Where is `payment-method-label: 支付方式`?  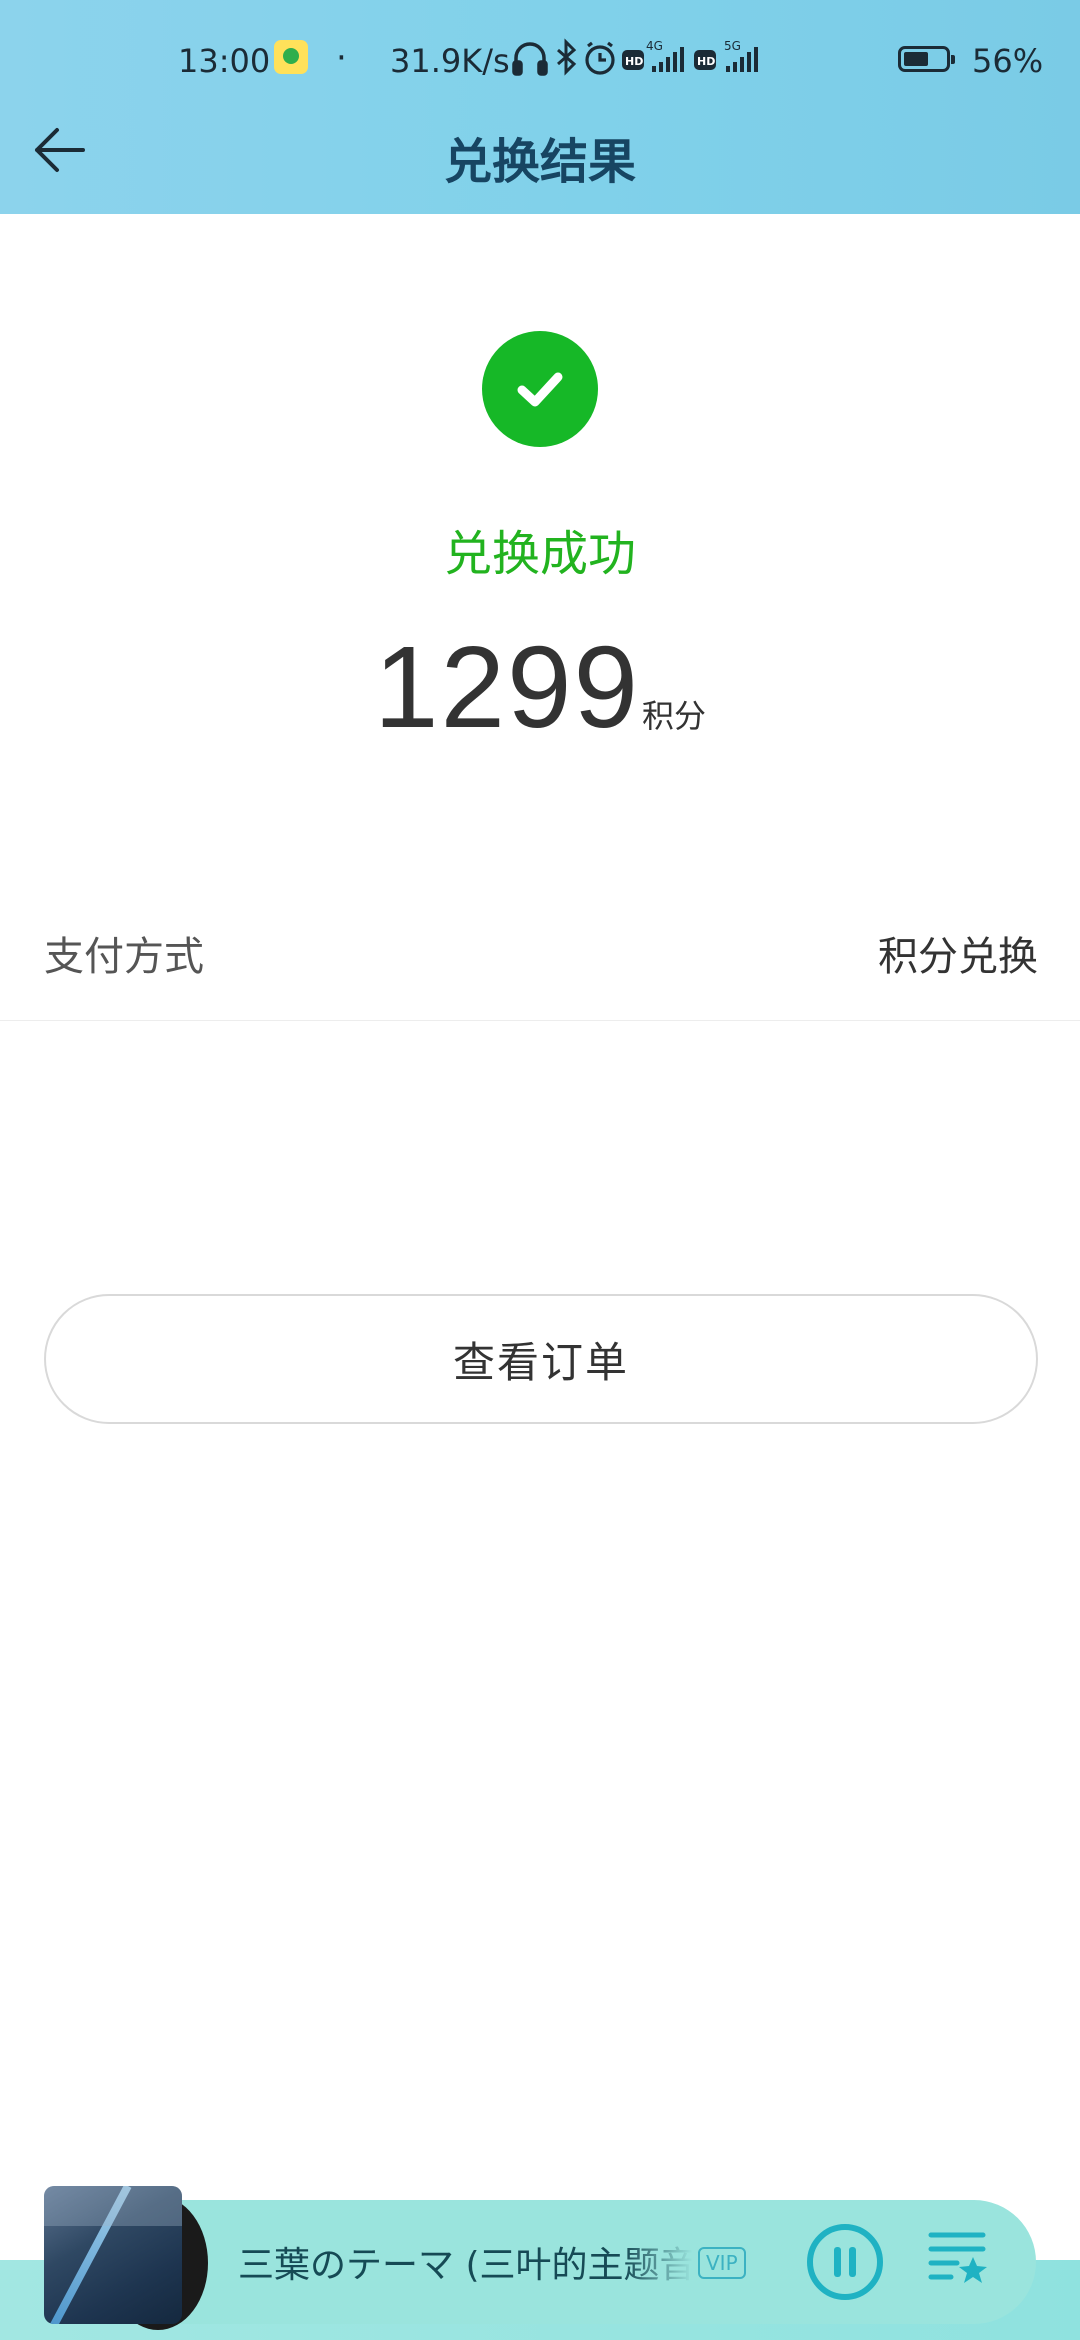 payment-method-label: 支付方式 is located at coordinates (124, 957).